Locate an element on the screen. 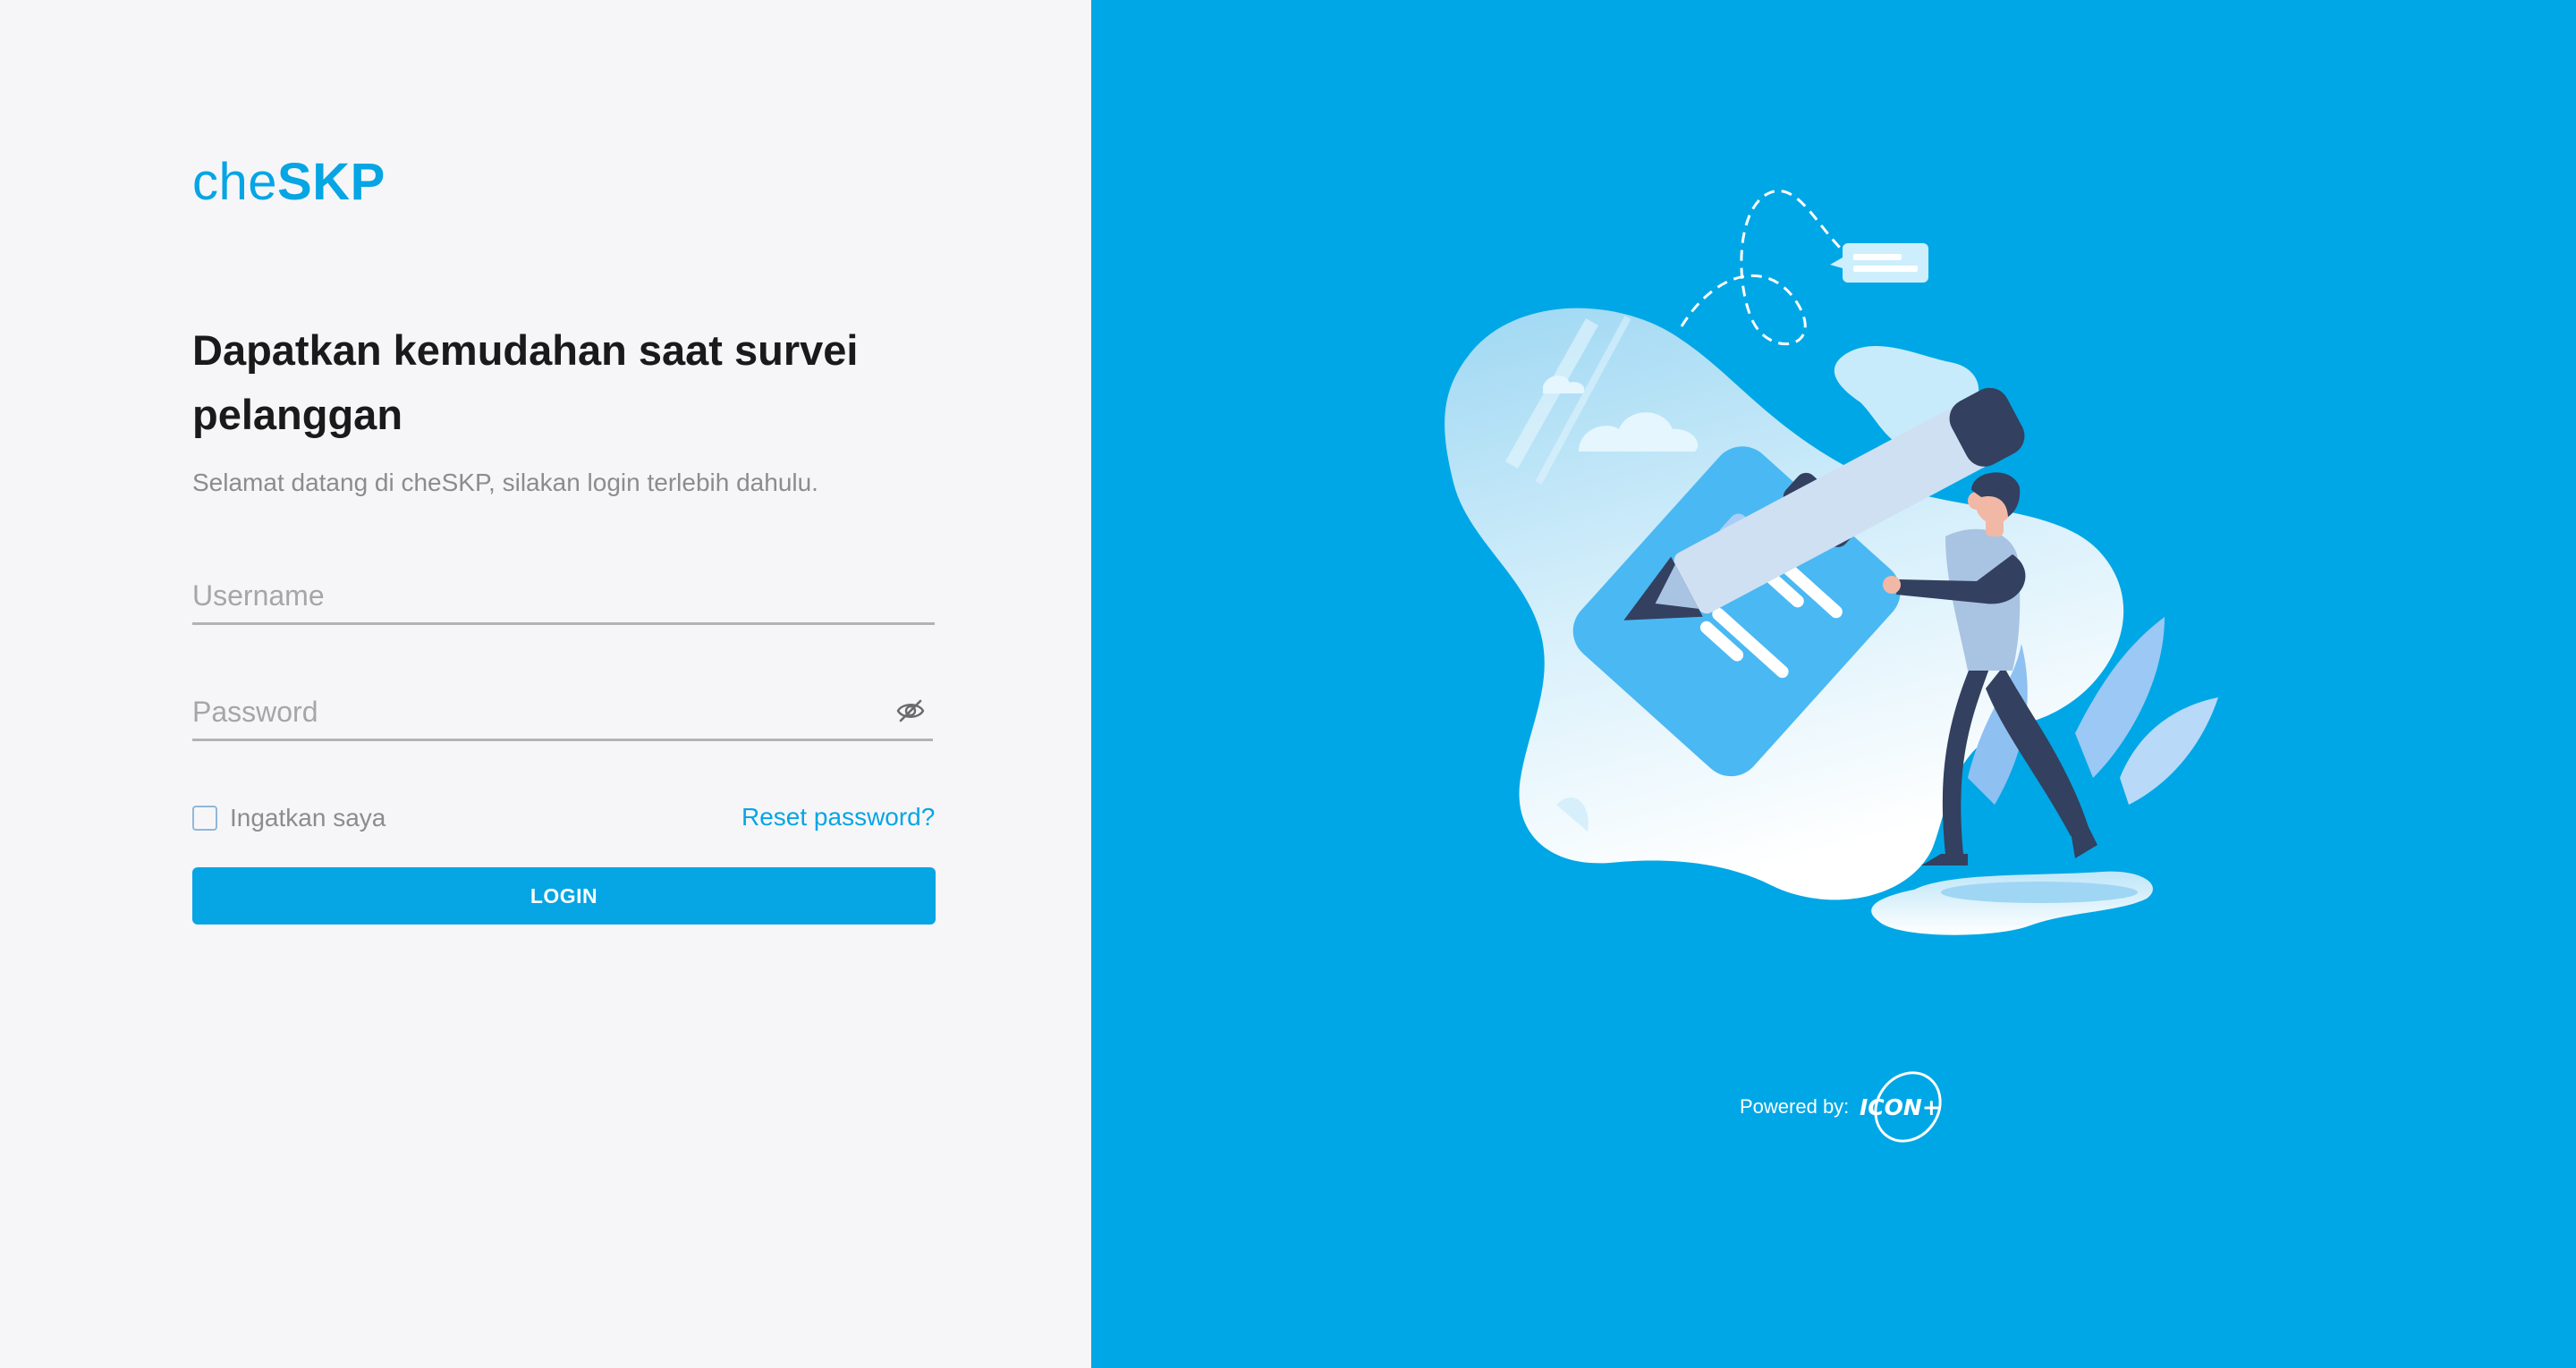 This screenshot has width=2576, height=1368. icon-plus-logo: ICON+ is located at coordinates (1901, 1107).